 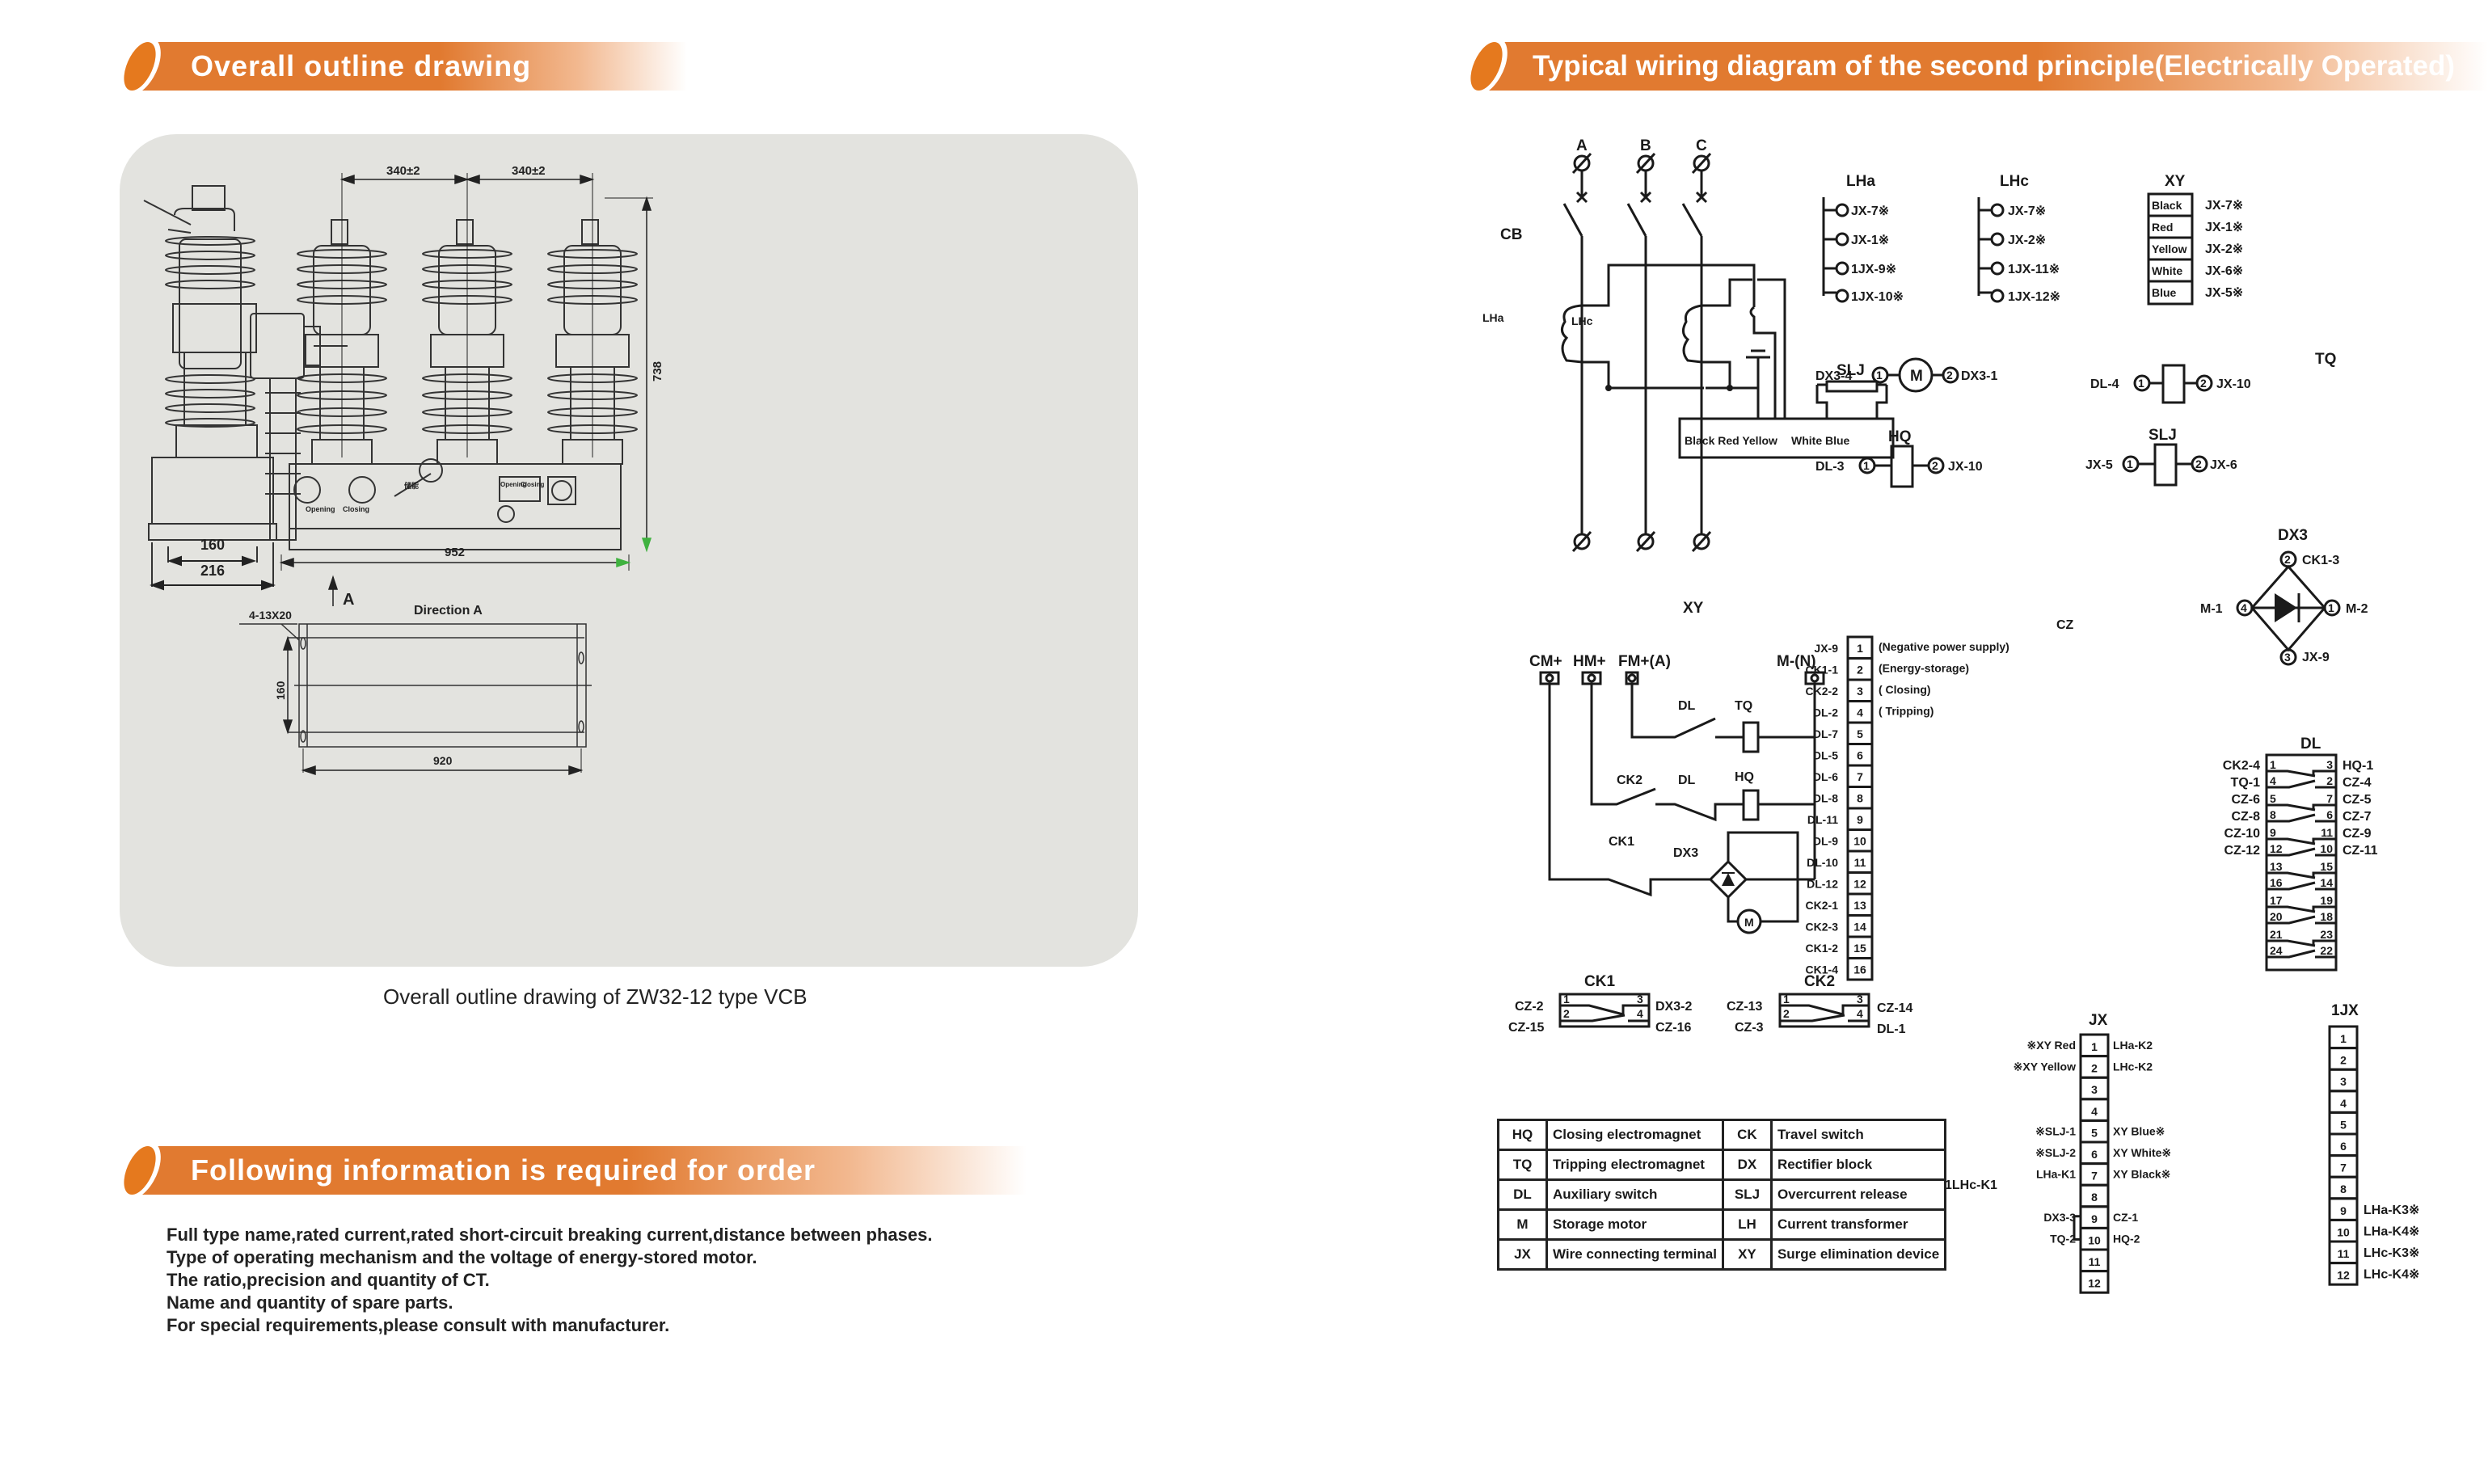 What do you see at coordinates (2164, 292) in the screenshot?
I see `xy-blue: Blue` at bounding box center [2164, 292].